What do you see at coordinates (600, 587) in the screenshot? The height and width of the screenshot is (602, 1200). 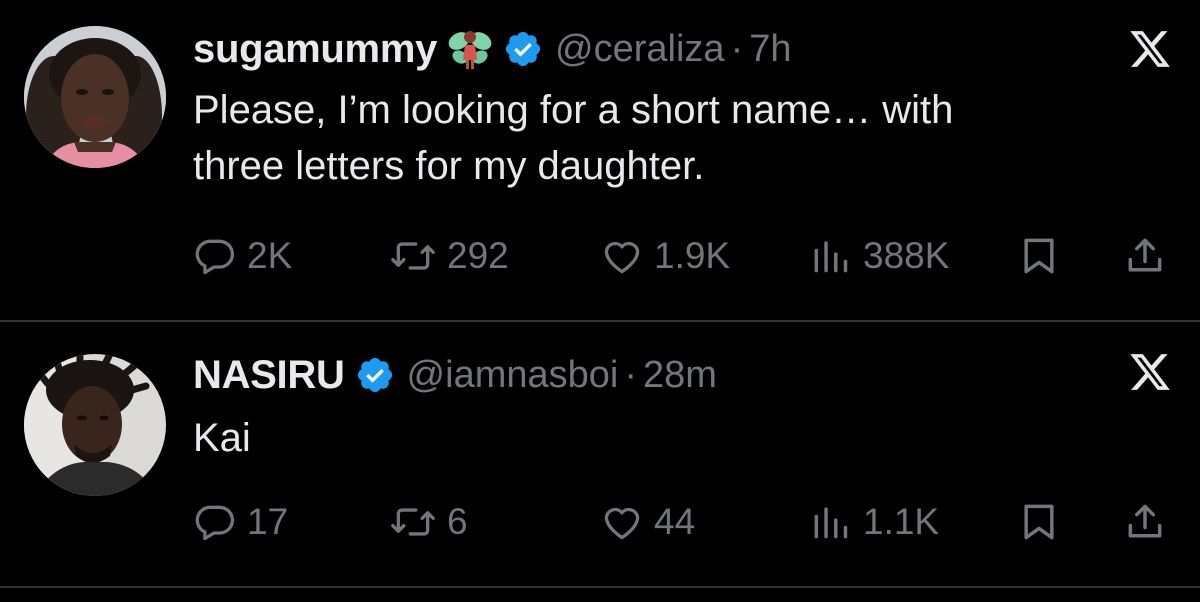 I see `tweet-divider` at bounding box center [600, 587].